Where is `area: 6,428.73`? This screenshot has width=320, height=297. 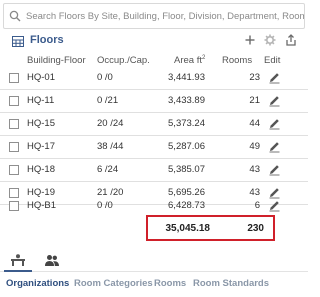
area: 6,428.73 is located at coordinates (186, 205).